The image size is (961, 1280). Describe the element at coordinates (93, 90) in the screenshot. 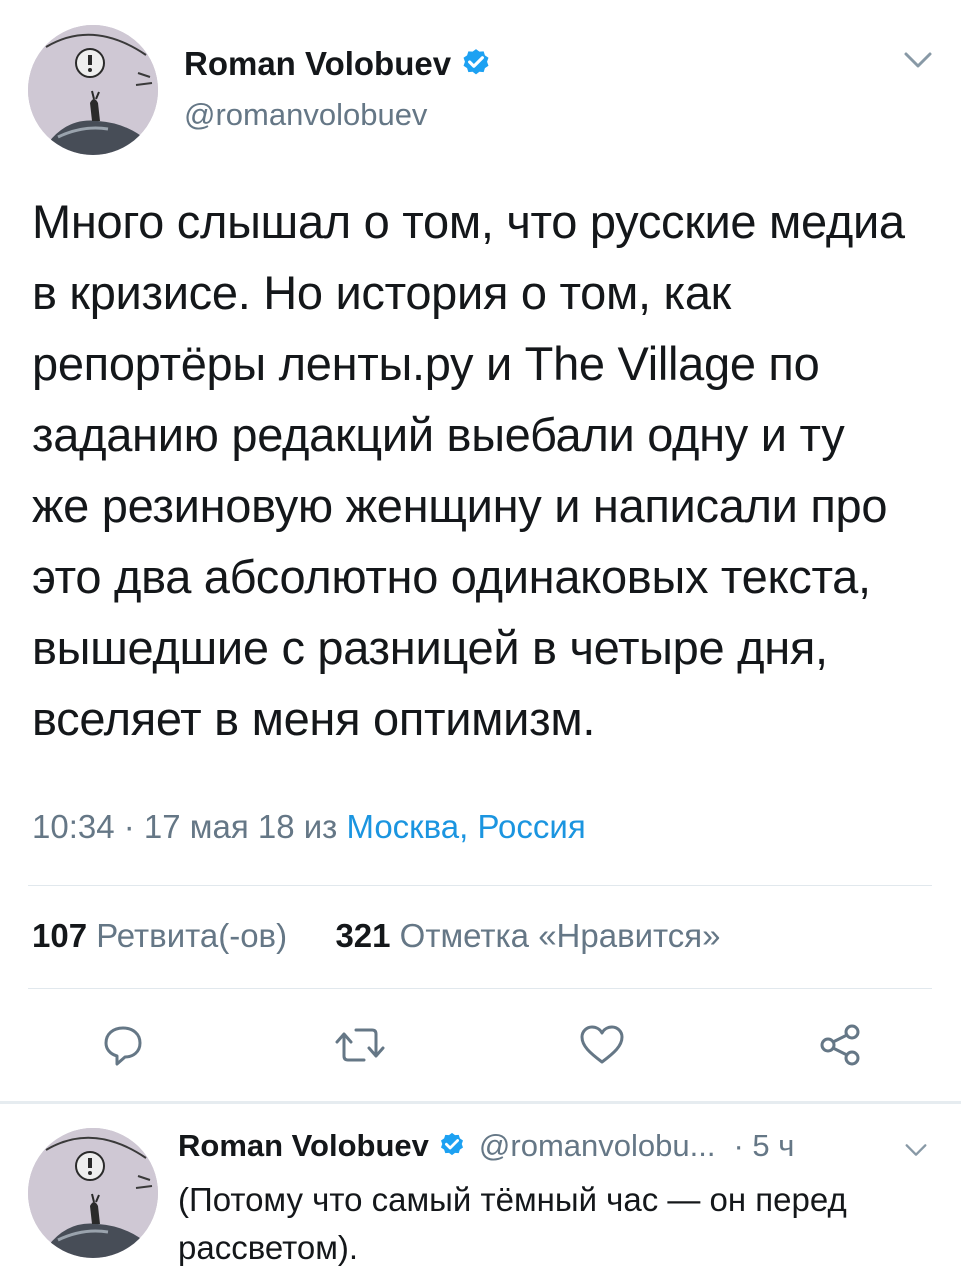

I see `author-avatar` at that location.